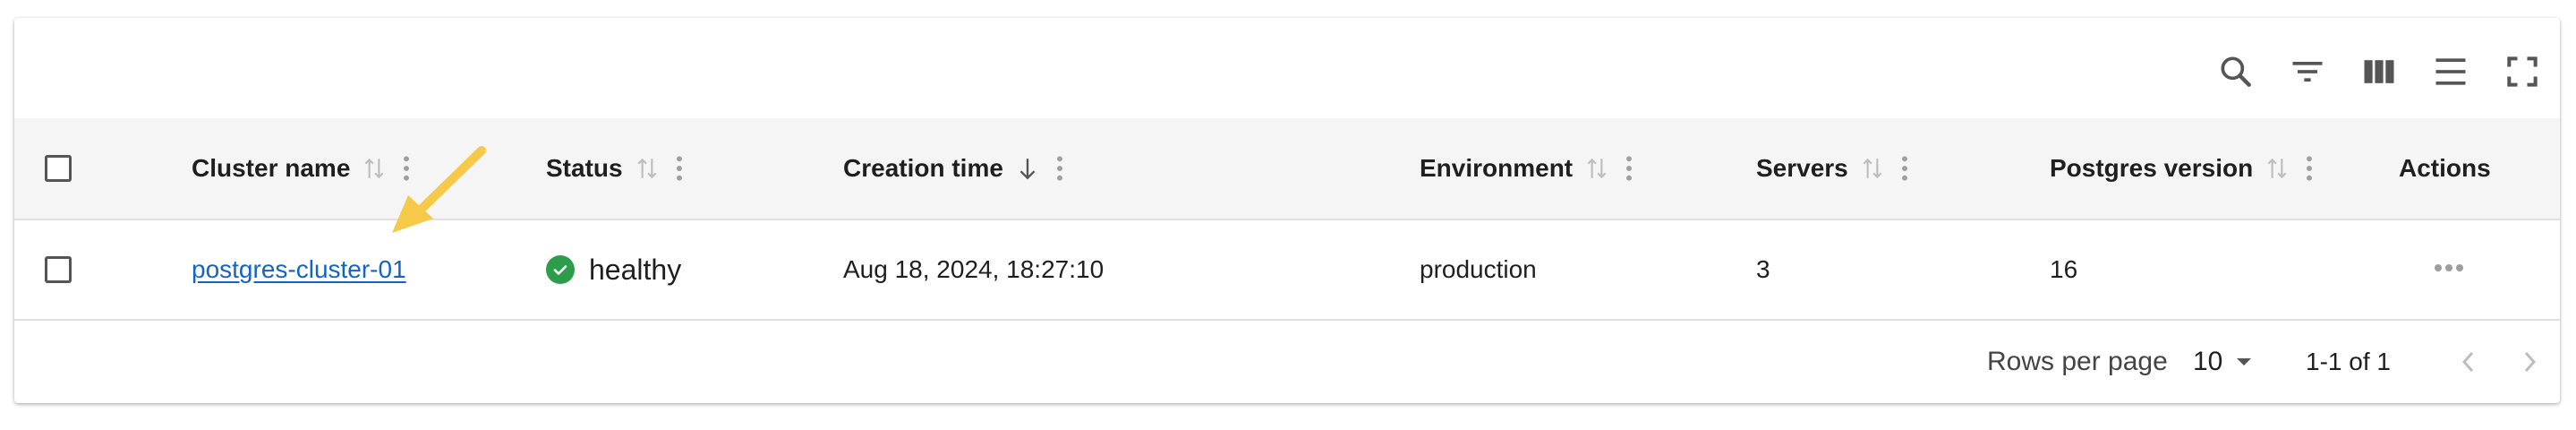  I want to click on pagination-range: 1-1 of 1, so click(2348, 361).